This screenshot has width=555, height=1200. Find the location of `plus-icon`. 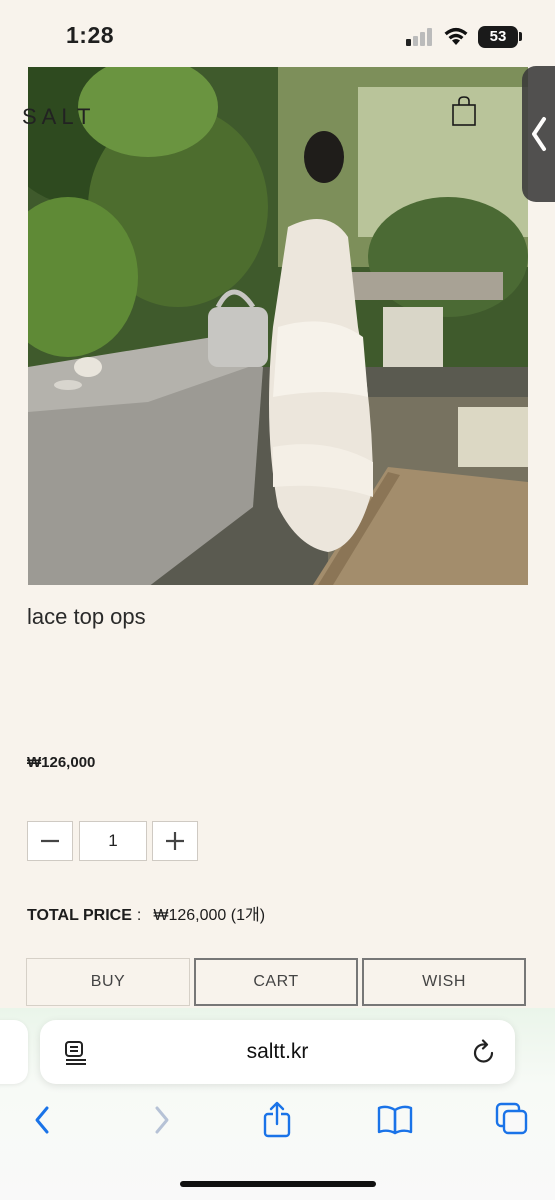

plus-icon is located at coordinates (175, 841).